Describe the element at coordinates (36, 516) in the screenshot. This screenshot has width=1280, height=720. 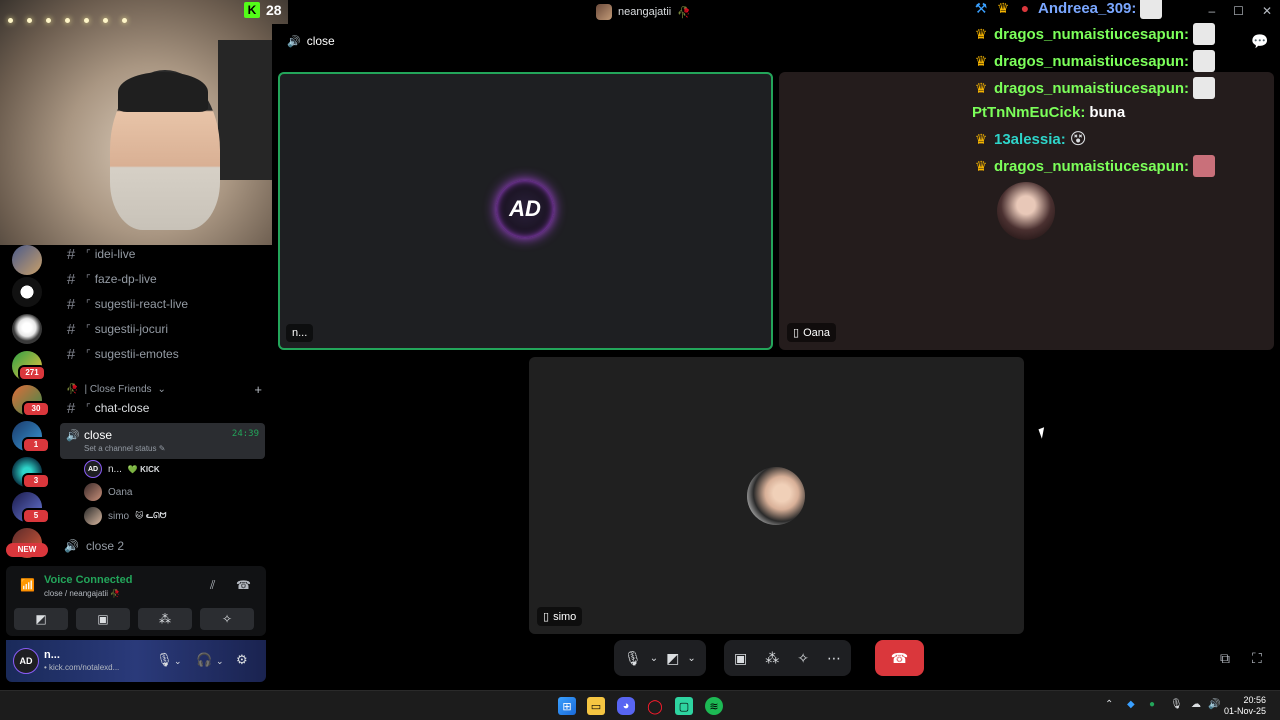
I see `unread-badge: 5` at that location.